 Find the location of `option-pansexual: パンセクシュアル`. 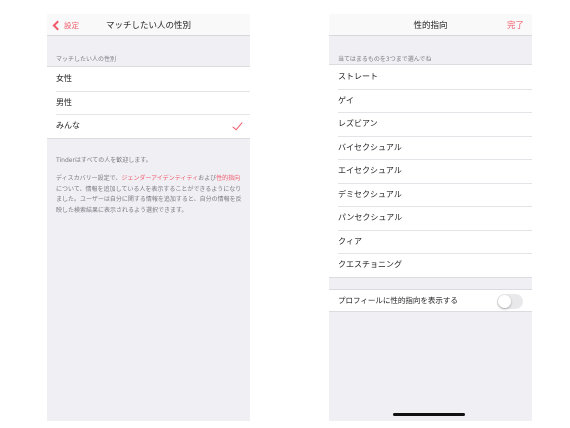

option-pansexual: パンセクシュアル is located at coordinates (430, 218).